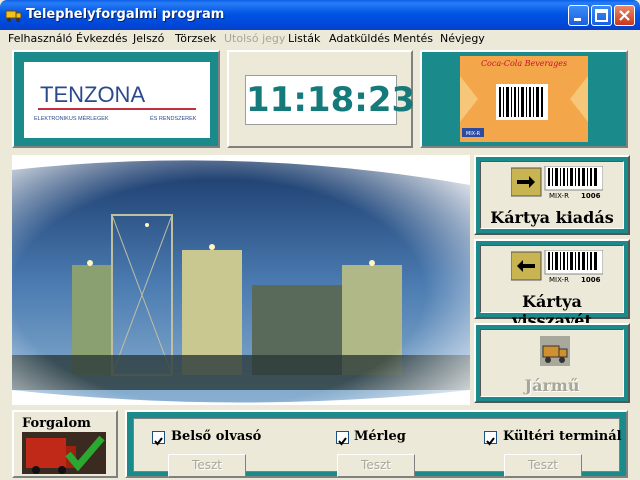 The width and height of the screenshot is (640, 480). Describe the element at coordinates (92, 94) in the screenshot. I see `logo-brand: TENZONA` at that location.